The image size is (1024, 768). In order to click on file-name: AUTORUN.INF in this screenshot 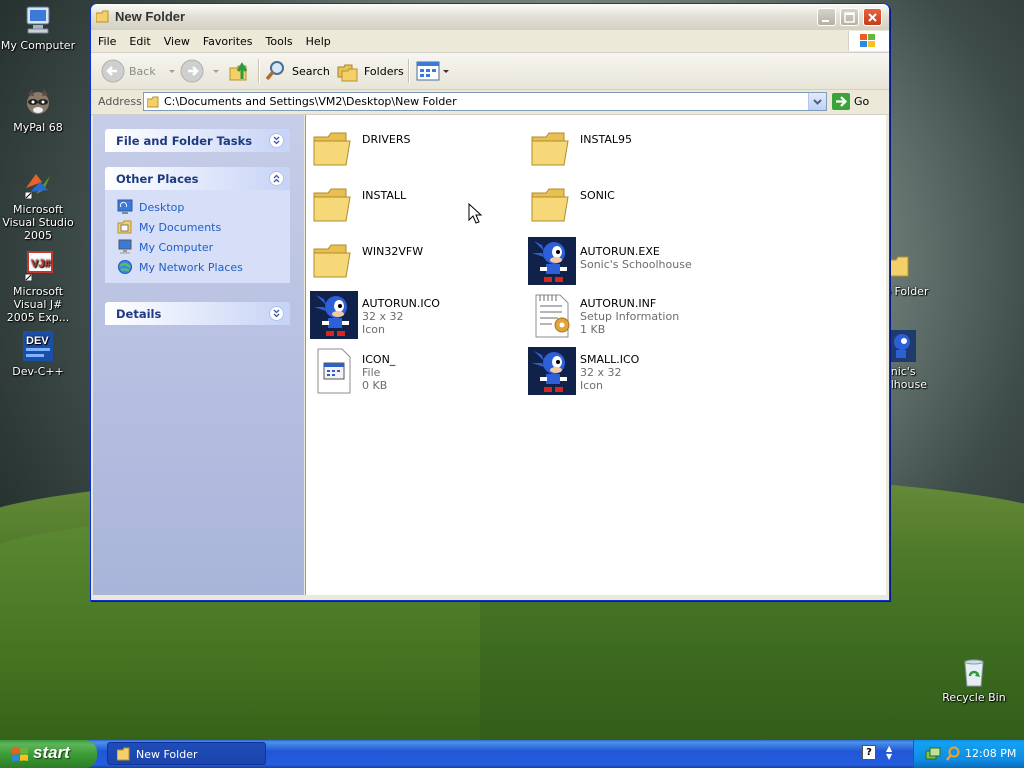, I will do `click(618, 303)`.